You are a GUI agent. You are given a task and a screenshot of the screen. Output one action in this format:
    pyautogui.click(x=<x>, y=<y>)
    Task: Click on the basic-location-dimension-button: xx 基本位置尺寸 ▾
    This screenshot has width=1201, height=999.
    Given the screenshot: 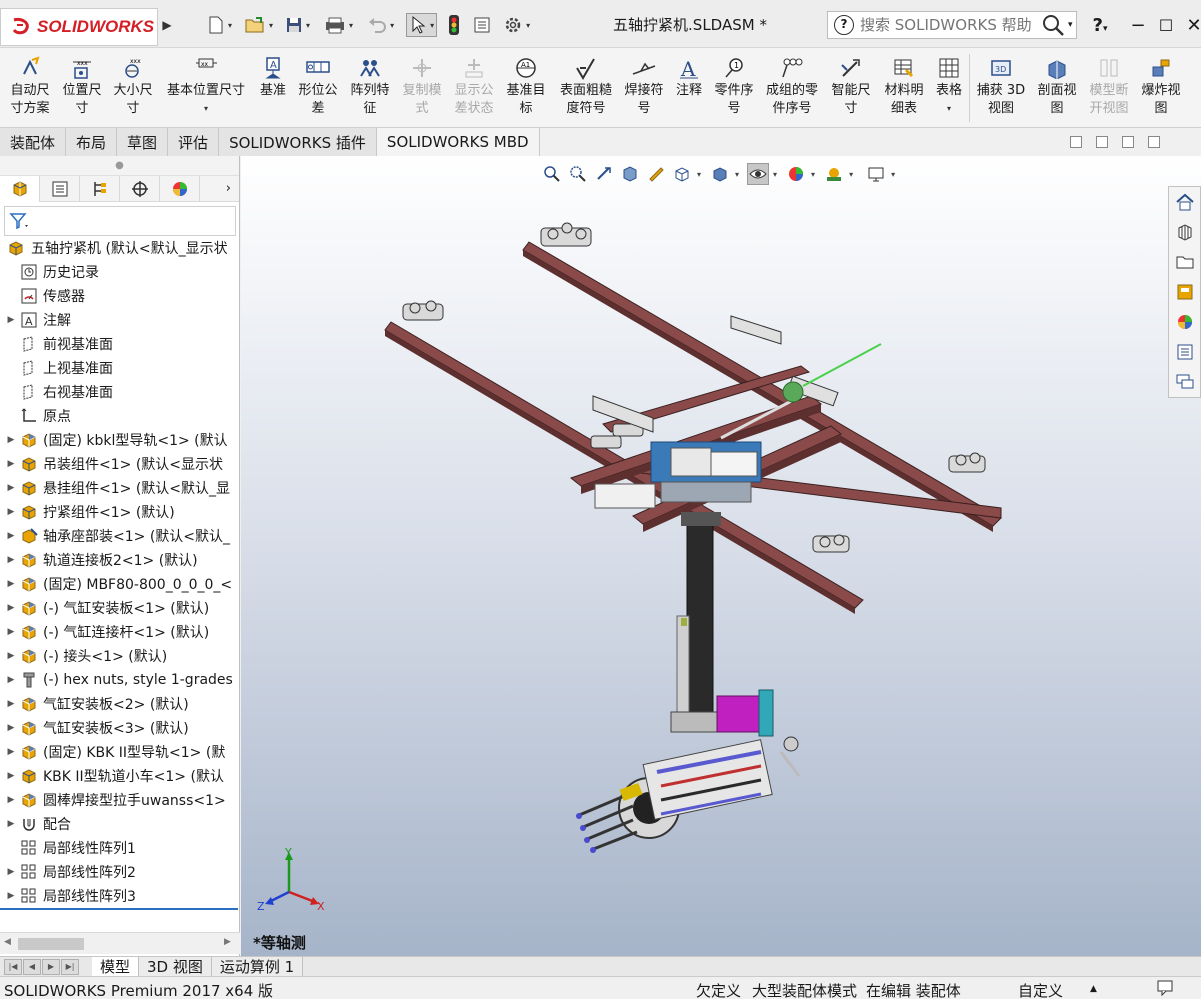 What is the action you would take?
    pyautogui.click(x=206, y=86)
    